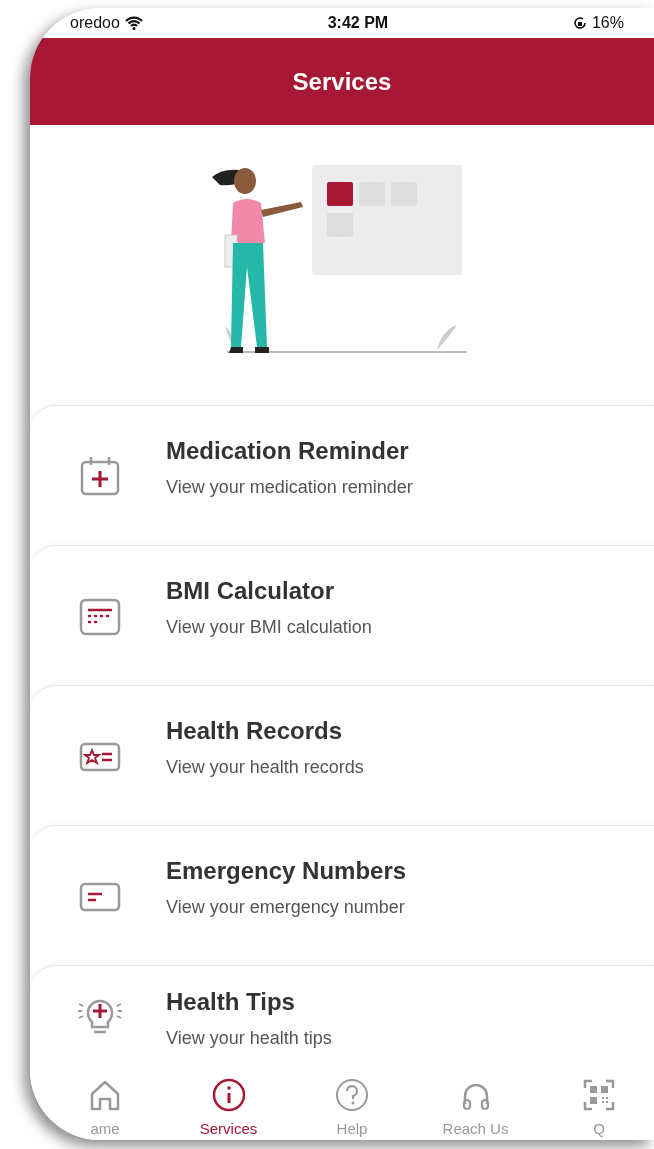 The width and height of the screenshot is (654, 1149). What do you see at coordinates (358, 23) in the screenshot?
I see `clock-time: 3:42 PM` at bounding box center [358, 23].